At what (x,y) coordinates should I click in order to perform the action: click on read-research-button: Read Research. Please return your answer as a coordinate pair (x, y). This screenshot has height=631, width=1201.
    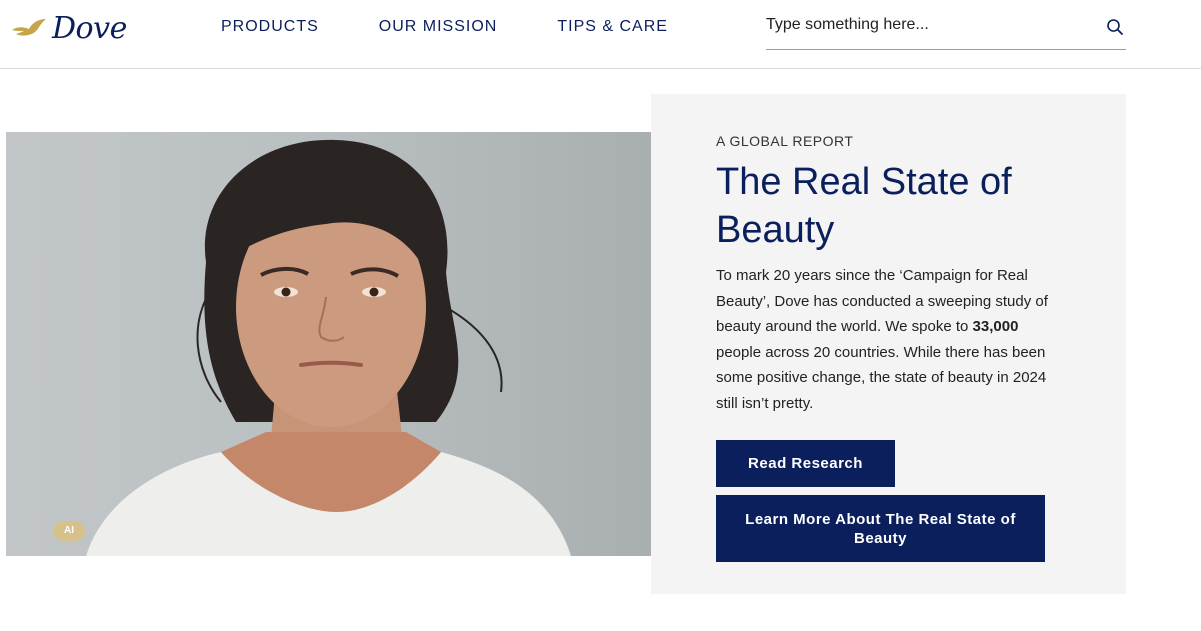
    Looking at the image, I should click on (805, 463).